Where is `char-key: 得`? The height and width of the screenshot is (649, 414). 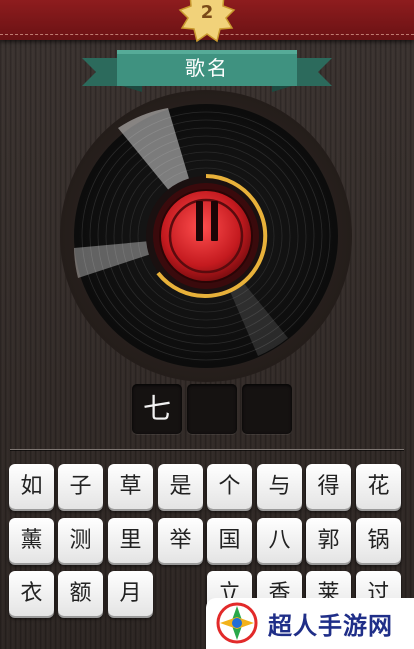
char-key: 得 is located at coordinates (328, 486).